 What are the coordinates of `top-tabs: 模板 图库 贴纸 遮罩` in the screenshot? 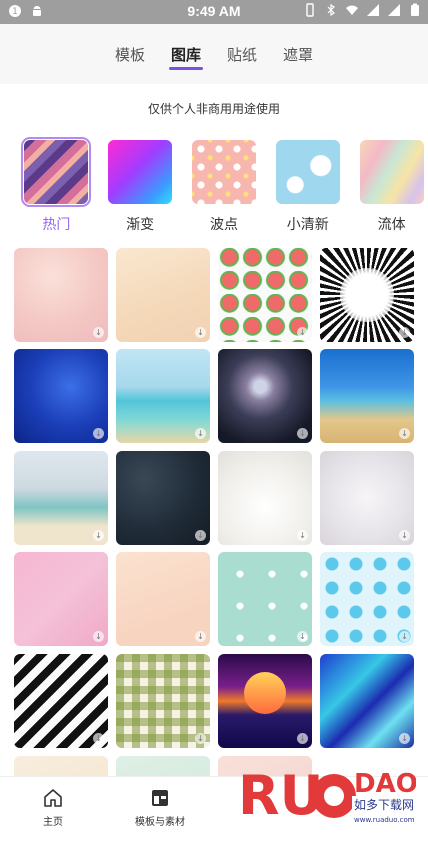 It's located at (214, 57).